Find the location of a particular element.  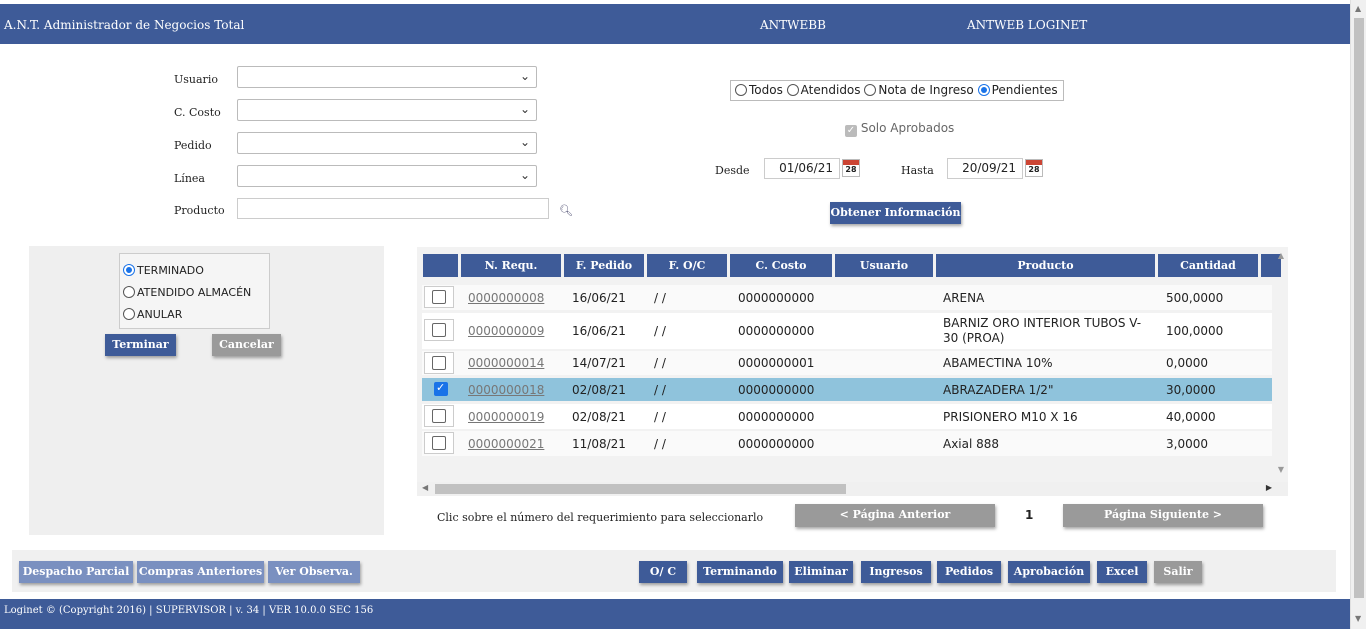

req-number-link: 0000000009 is located at coordinates (506, 331).